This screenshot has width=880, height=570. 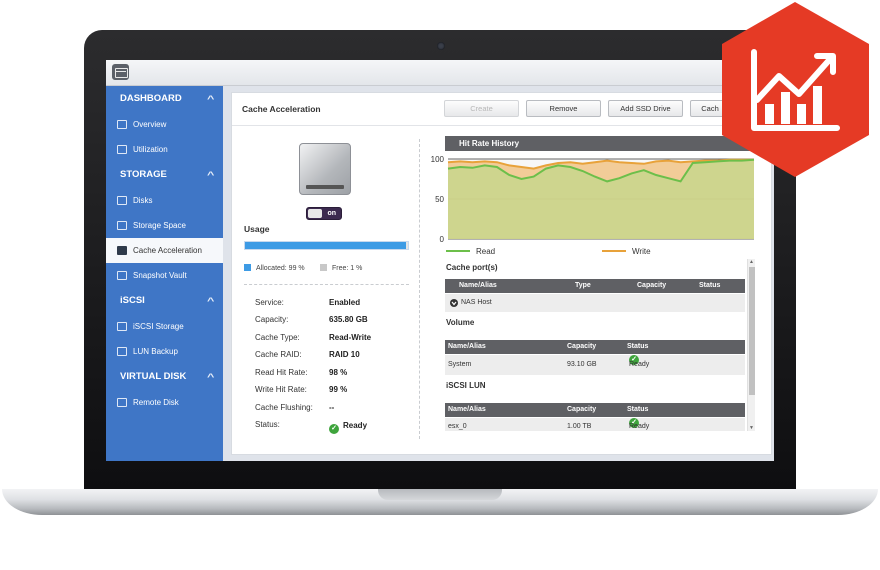 I want to click on detail-label: Status:, so click(x=267, y=424).